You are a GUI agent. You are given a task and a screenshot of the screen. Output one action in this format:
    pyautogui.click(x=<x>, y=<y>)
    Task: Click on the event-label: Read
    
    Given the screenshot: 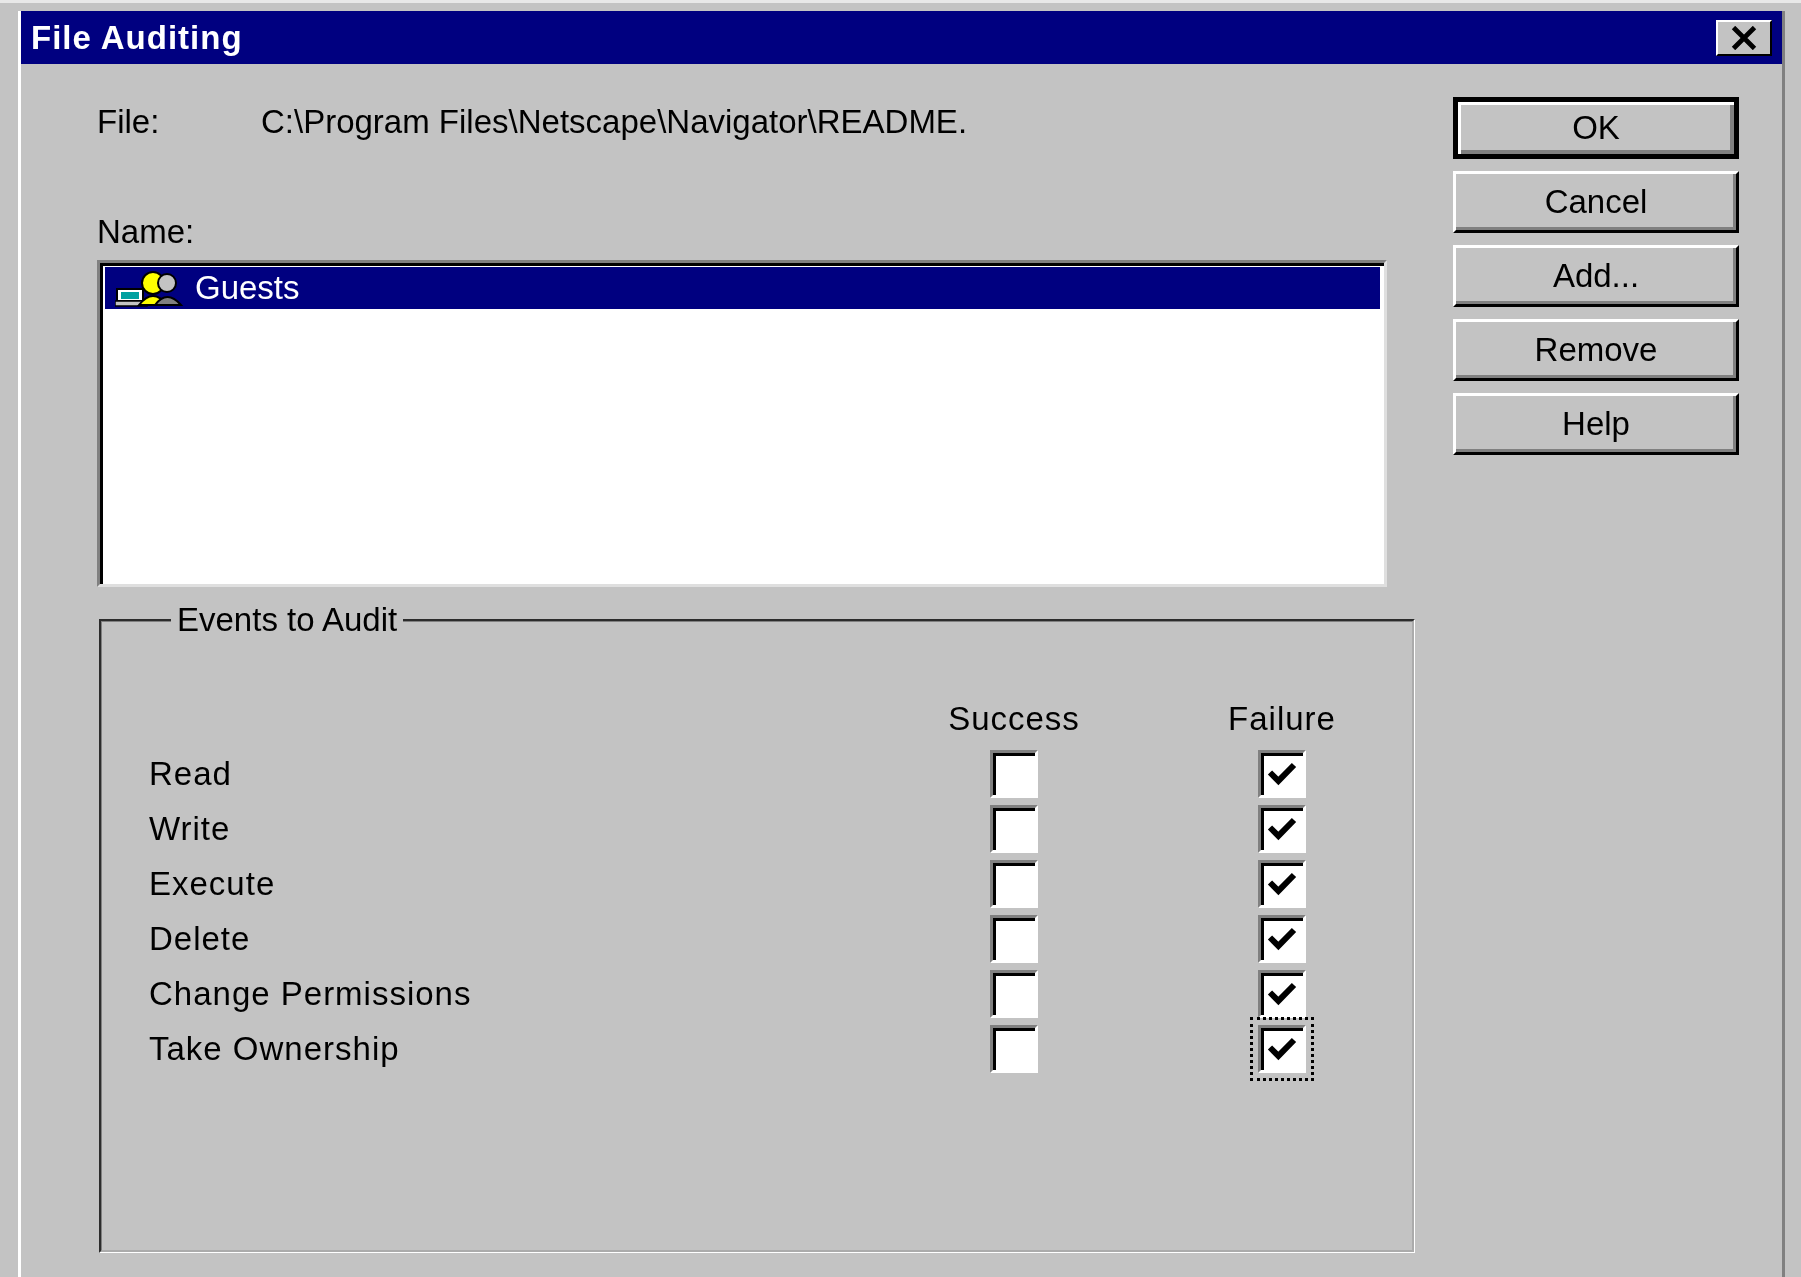 What is the action you would take?
    pyautogui.click(x=191, y=773)
    